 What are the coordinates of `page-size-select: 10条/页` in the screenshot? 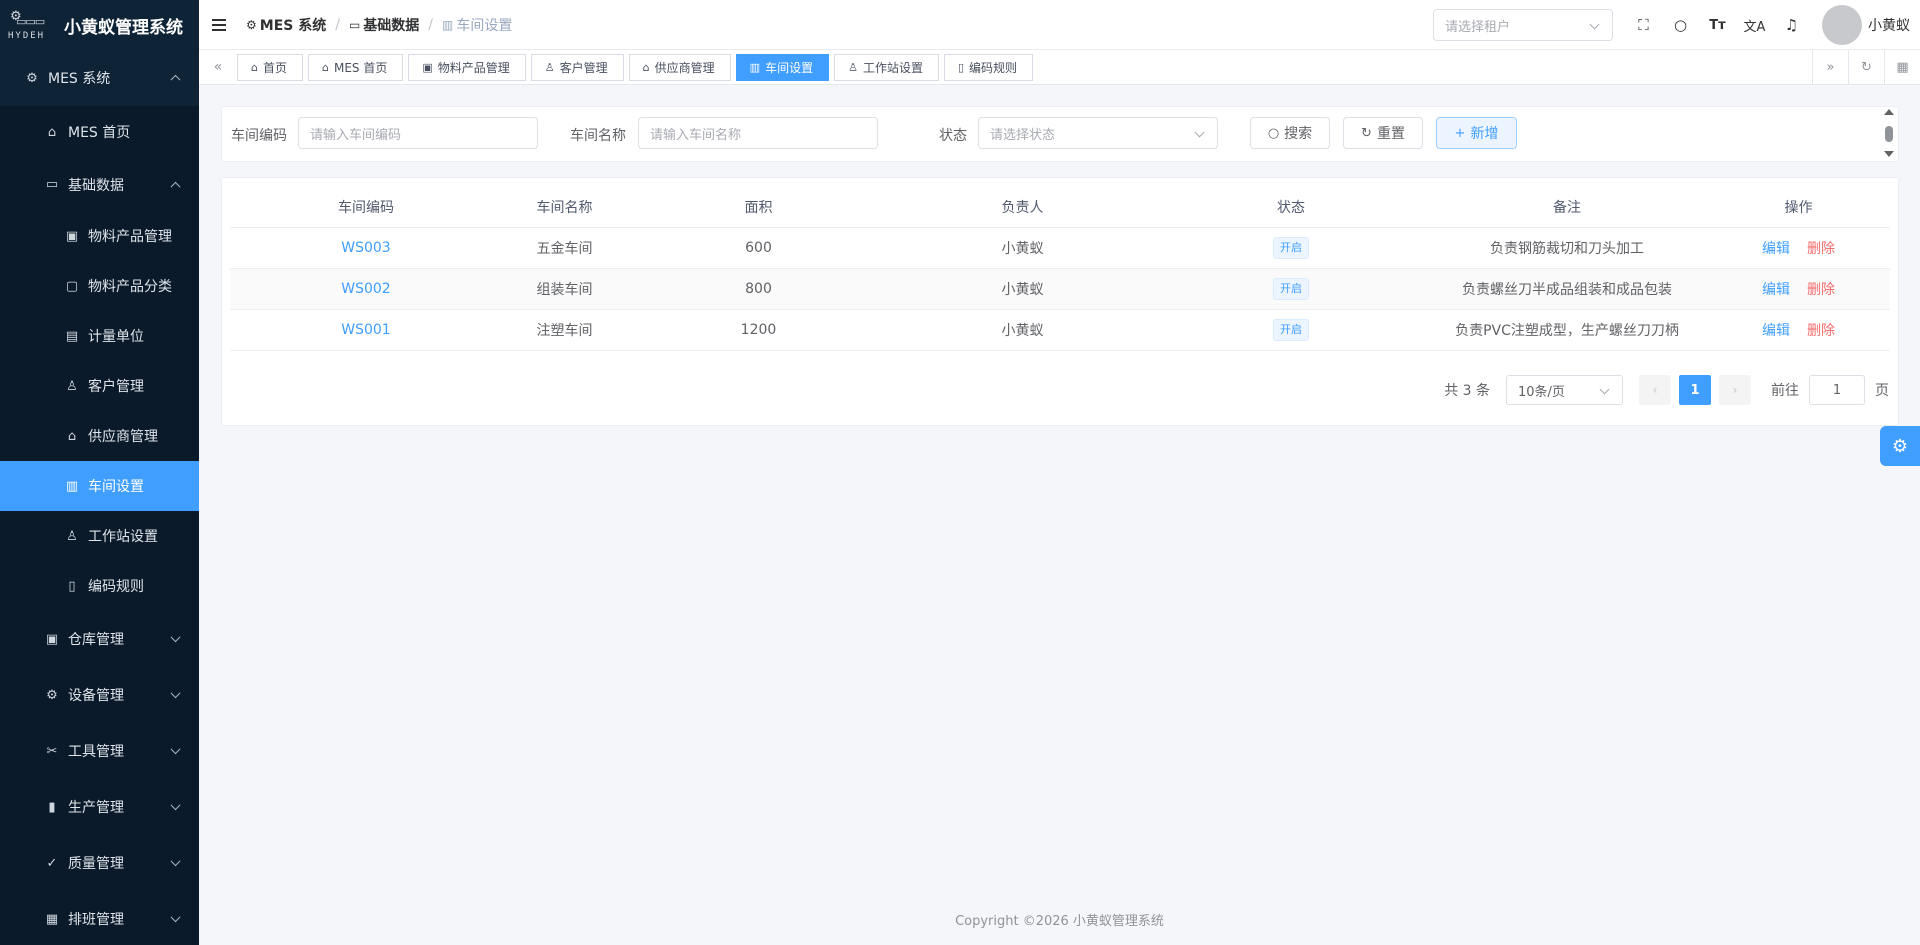 It's located at (1564, 390).